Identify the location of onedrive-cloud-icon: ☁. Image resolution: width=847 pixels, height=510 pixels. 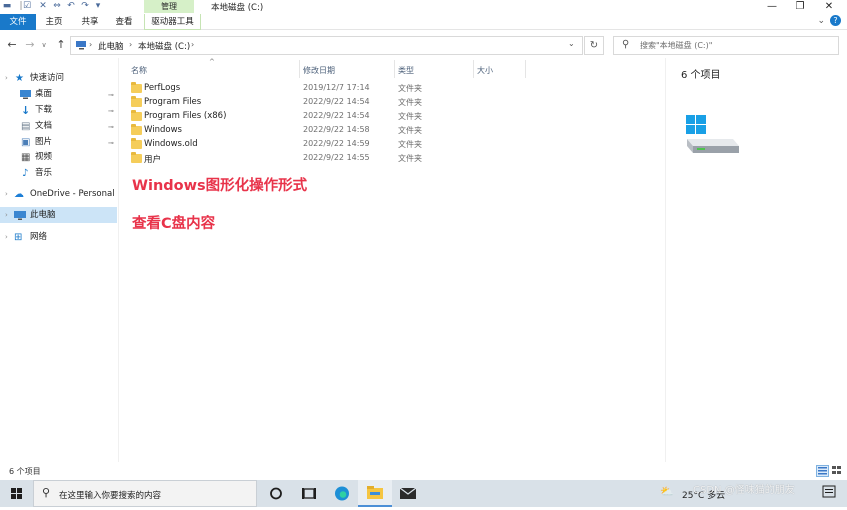
(19, 194).